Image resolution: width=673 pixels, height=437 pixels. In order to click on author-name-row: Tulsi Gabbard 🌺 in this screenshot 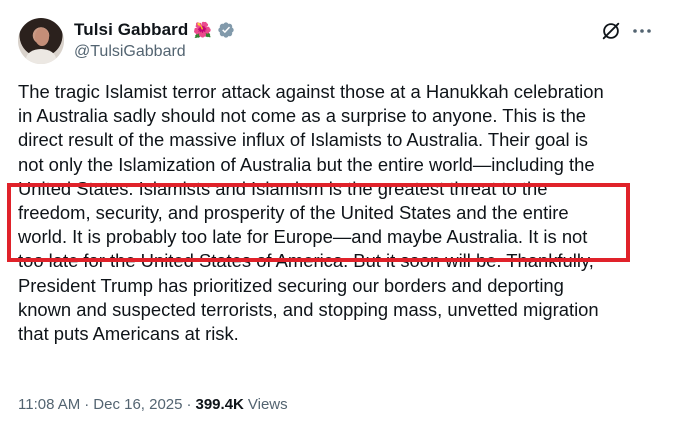, I will do `click(154, 30)`.